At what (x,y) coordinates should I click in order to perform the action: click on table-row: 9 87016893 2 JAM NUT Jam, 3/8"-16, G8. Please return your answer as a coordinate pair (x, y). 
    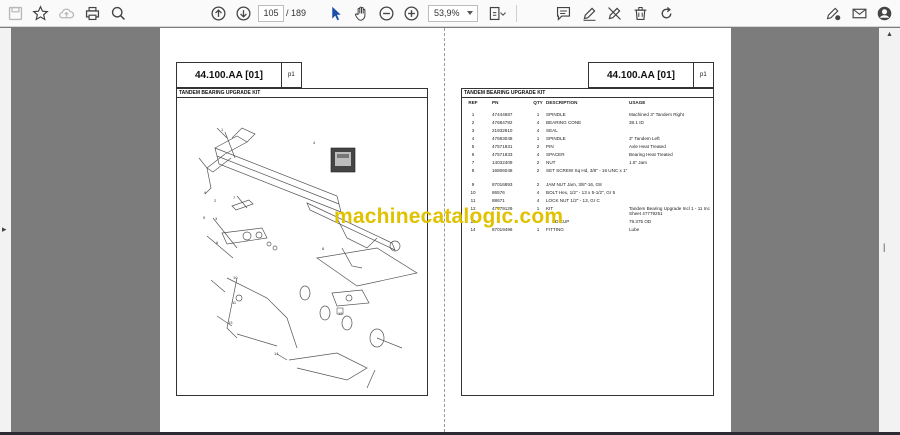
    Looking at the image, I should click on (587, 186).